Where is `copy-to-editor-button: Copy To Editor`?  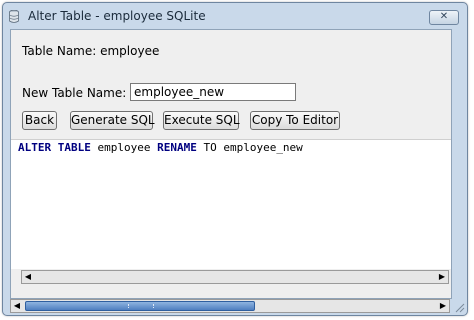
copy-to-editor-button: Copy To Editor is located at coordinates (295, 120).